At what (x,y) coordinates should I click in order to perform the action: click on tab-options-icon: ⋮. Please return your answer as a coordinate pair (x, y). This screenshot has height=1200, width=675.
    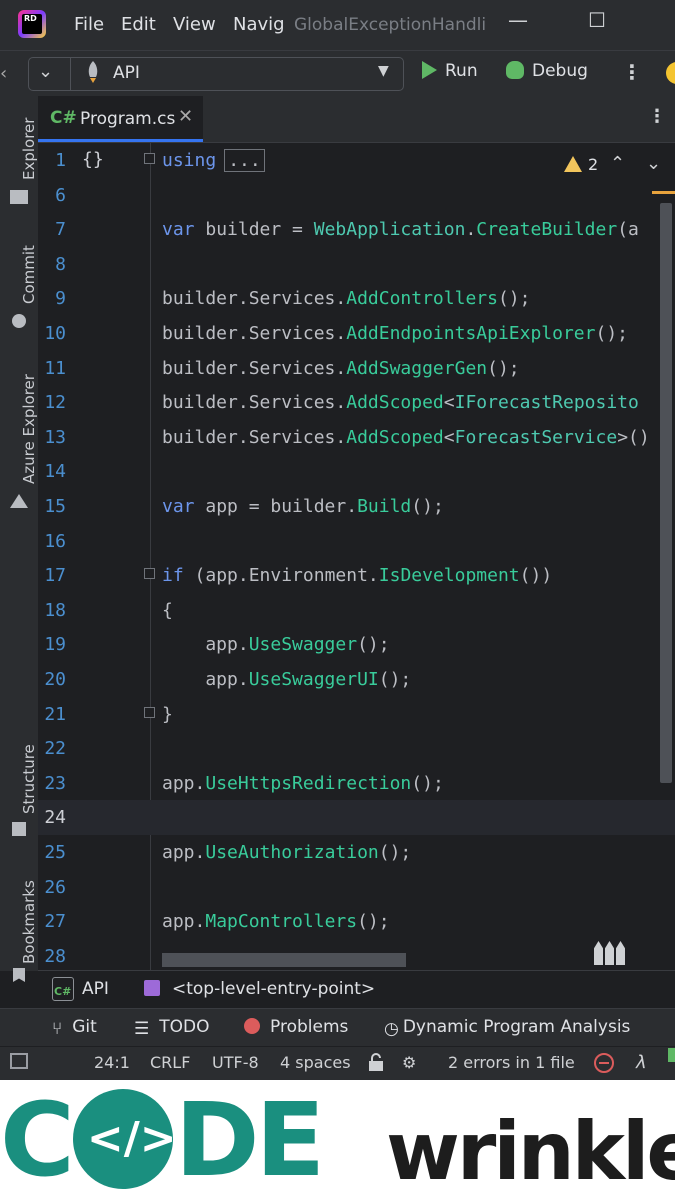
    Looking at the image, I should click on (657, 116).